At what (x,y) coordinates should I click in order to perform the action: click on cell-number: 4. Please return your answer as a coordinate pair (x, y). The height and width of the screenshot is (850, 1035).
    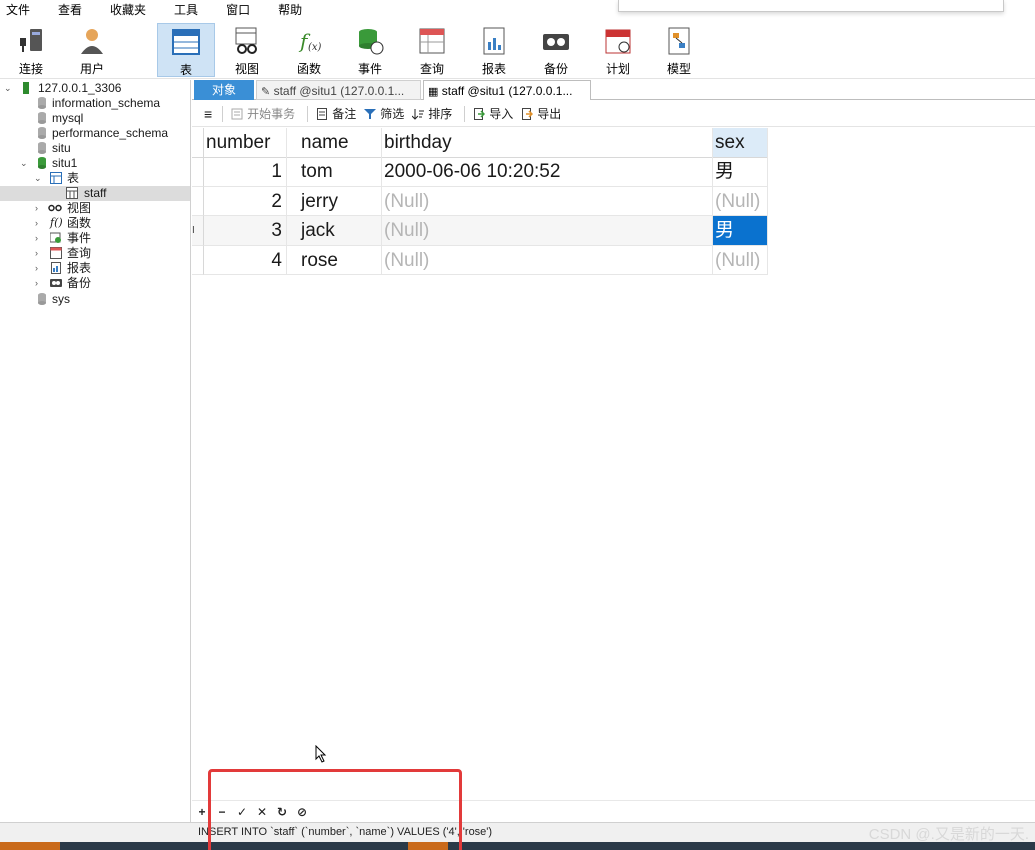
    Looking at the image, I should click on (245, 260).